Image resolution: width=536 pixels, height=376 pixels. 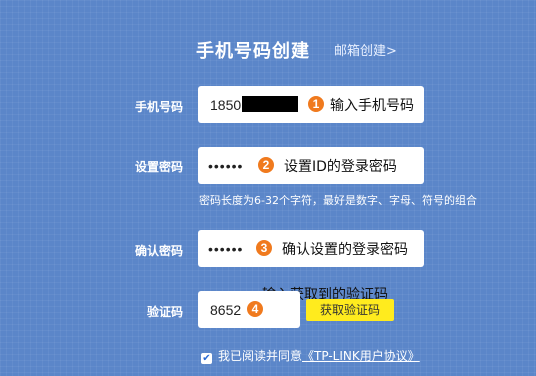 I want to click on phone-input: 1850 1 输入手机号码, so click(x=311, y=104).